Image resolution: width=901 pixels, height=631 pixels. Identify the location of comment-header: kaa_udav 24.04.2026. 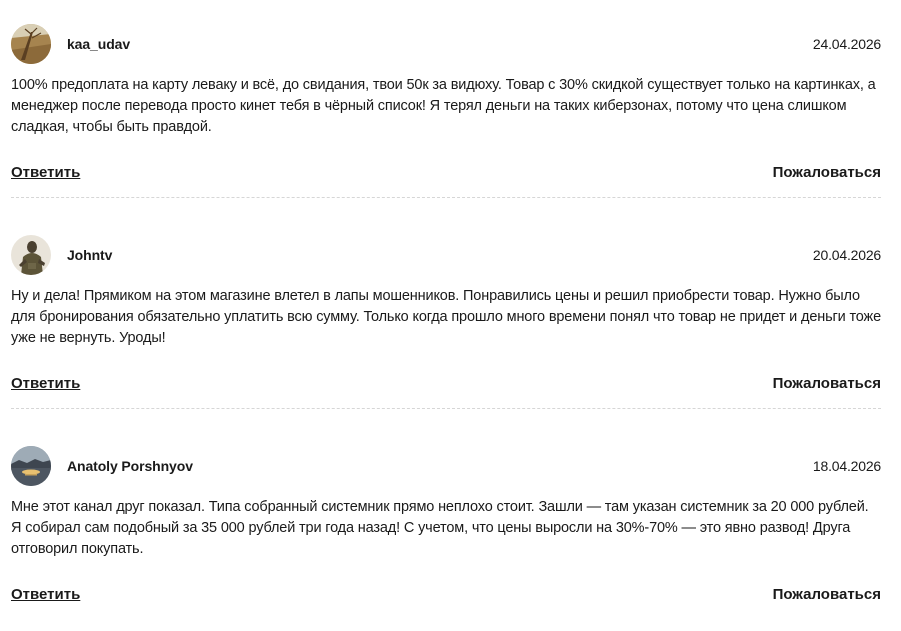
(446, 44).